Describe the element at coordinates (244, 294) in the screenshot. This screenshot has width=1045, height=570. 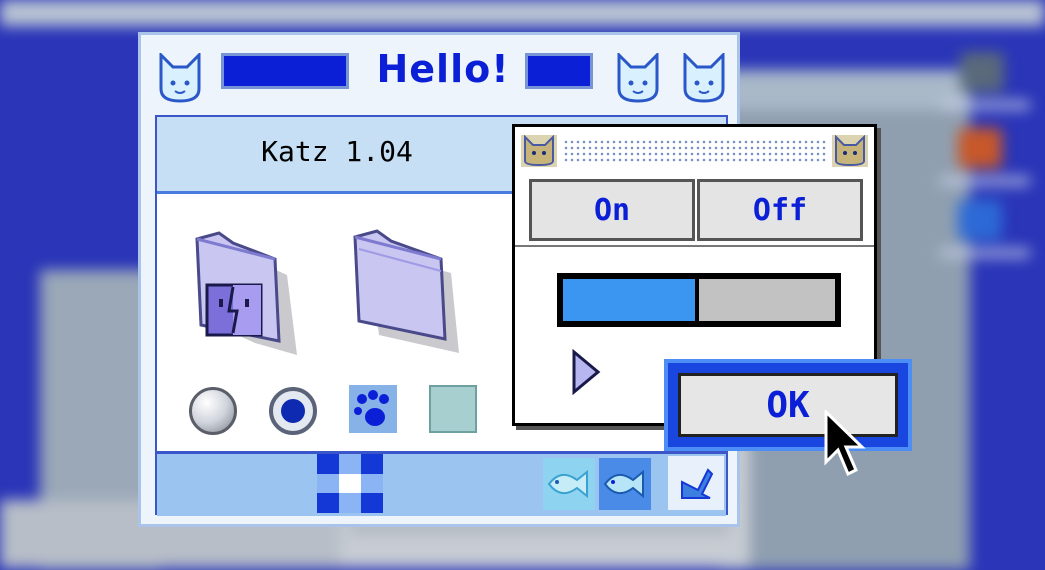
I see `finder-folder-icon` at that location.